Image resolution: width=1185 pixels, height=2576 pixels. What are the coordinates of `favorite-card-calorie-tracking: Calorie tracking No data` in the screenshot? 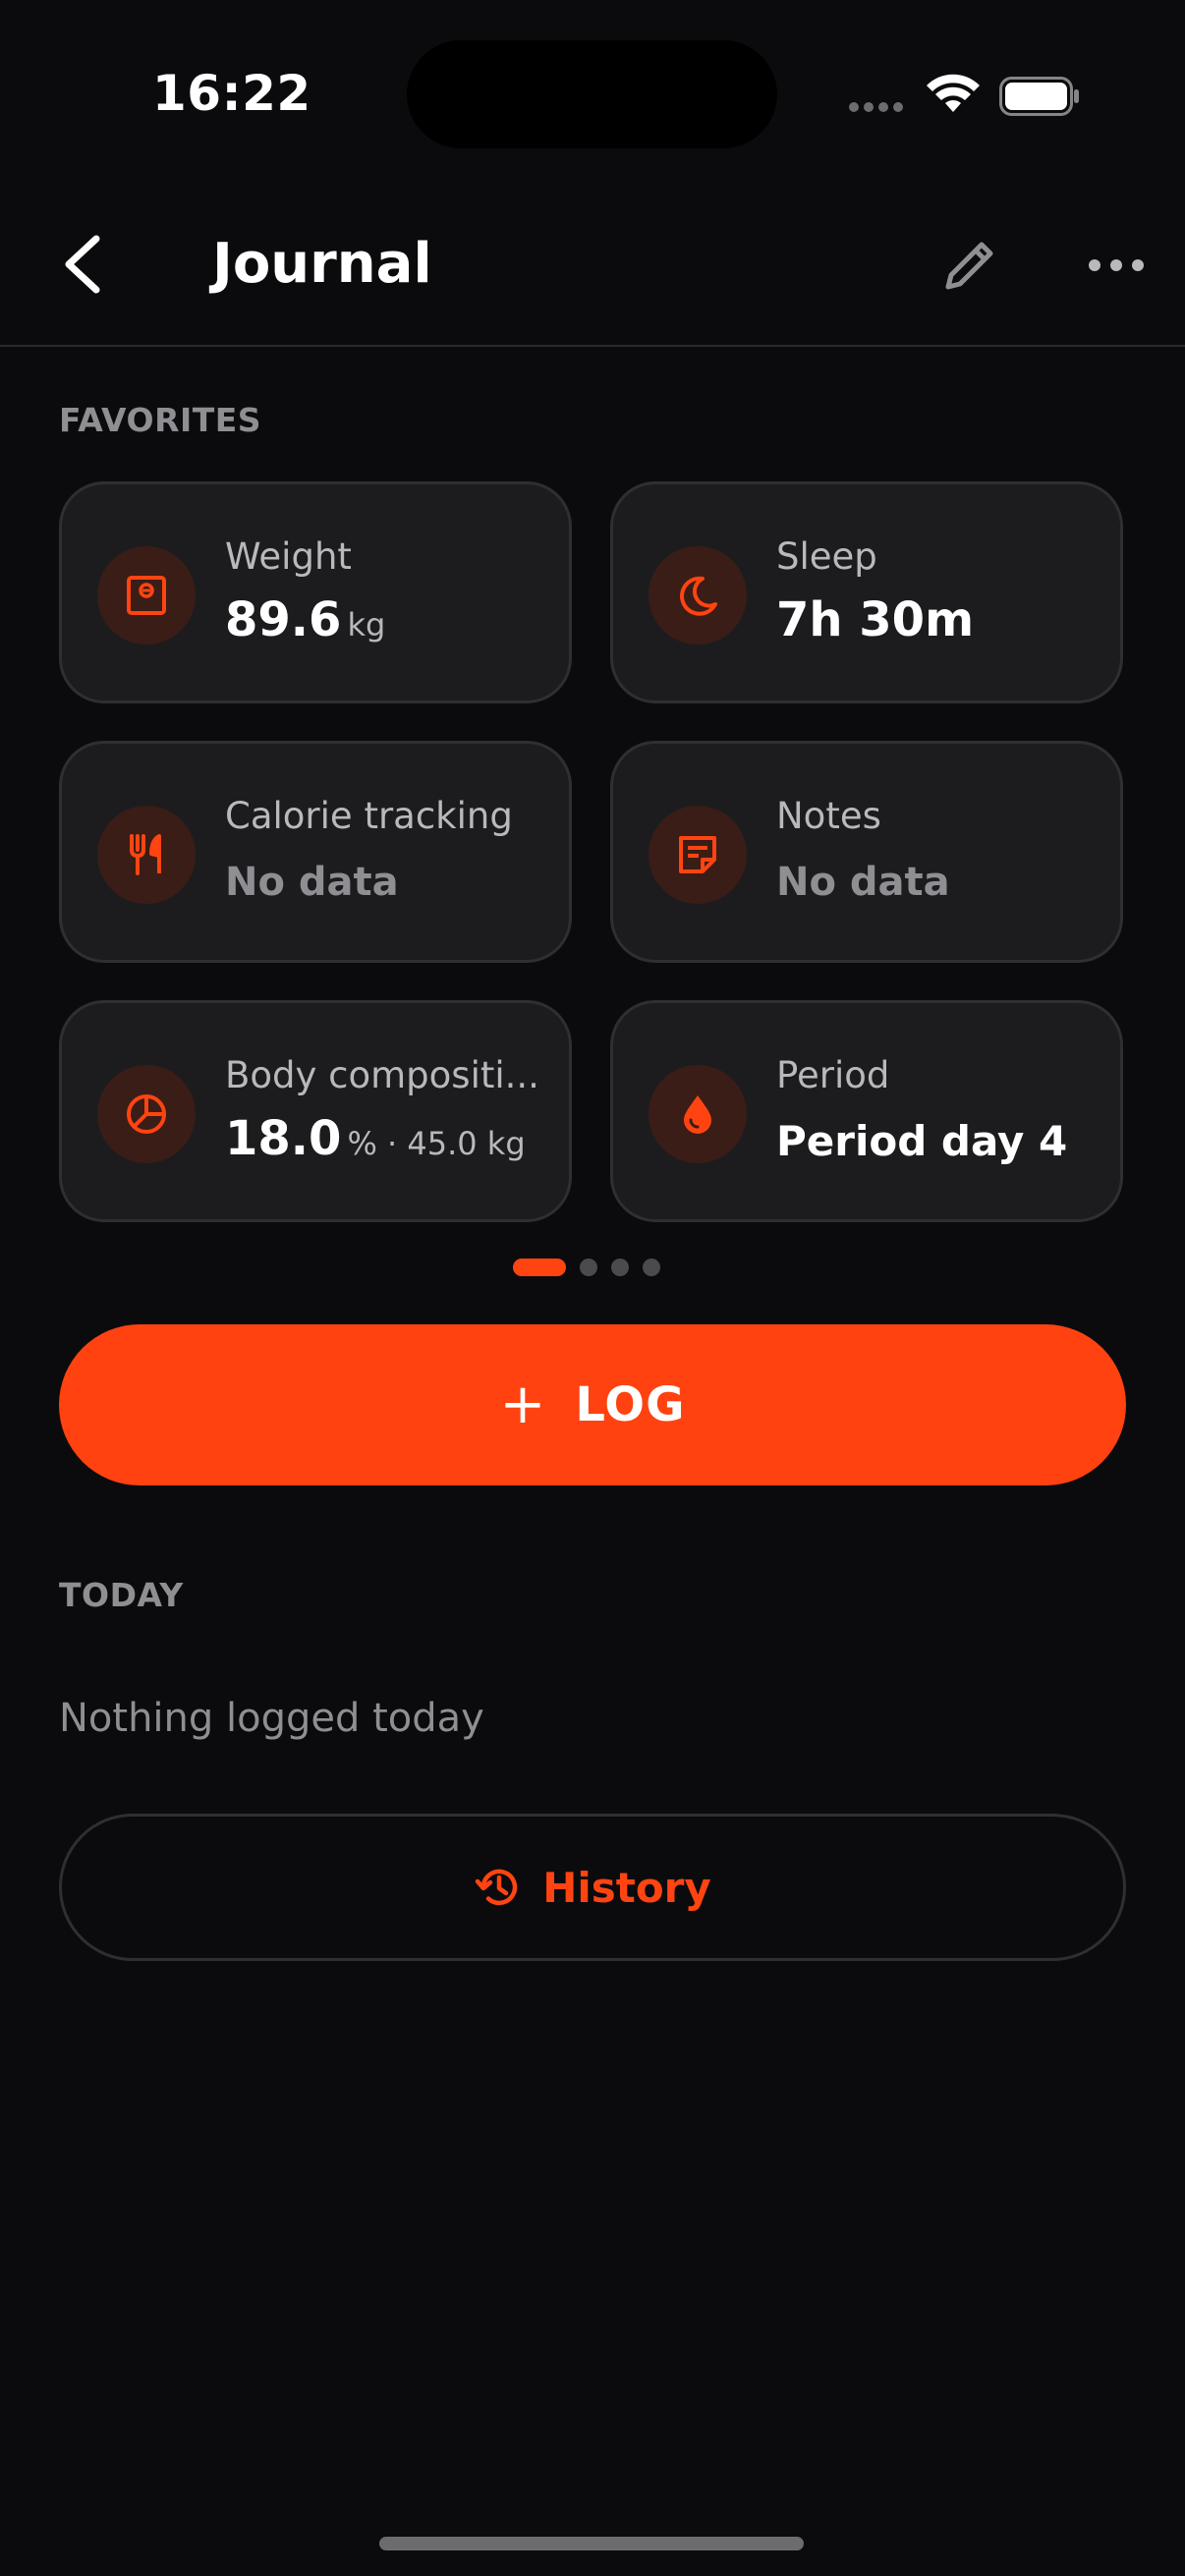 It's located at (316, 852).